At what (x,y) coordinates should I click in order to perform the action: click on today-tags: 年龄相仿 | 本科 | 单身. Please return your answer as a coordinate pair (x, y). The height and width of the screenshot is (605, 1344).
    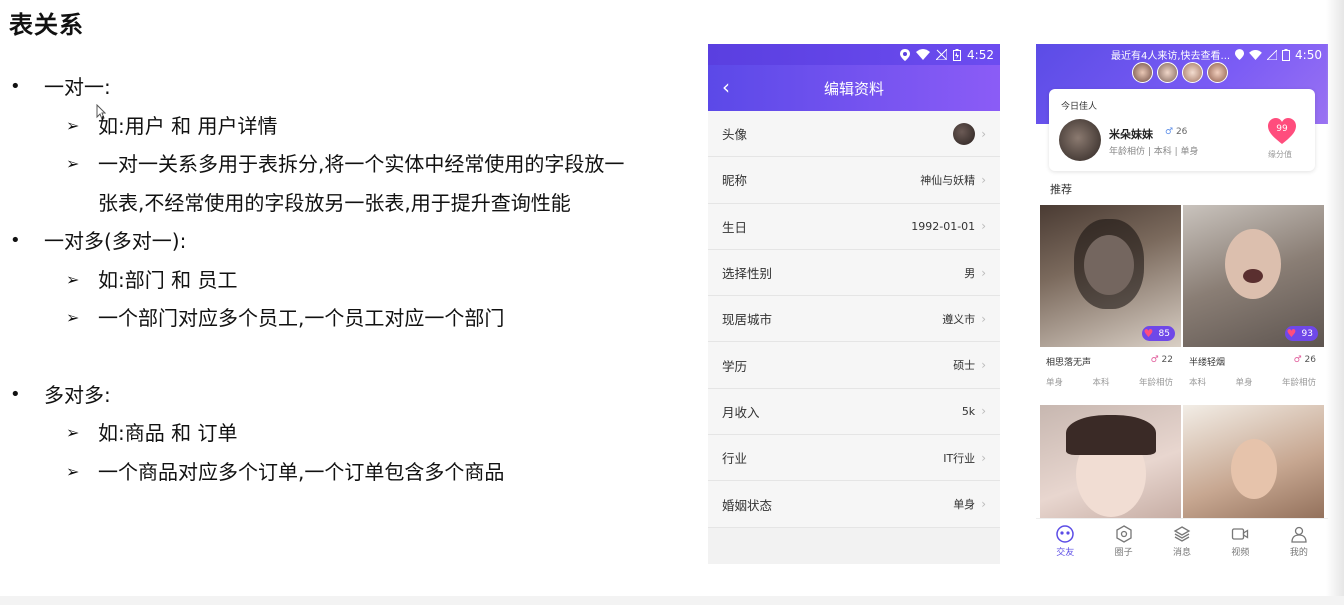
    Looking at the image, I should click on (1154, 152).